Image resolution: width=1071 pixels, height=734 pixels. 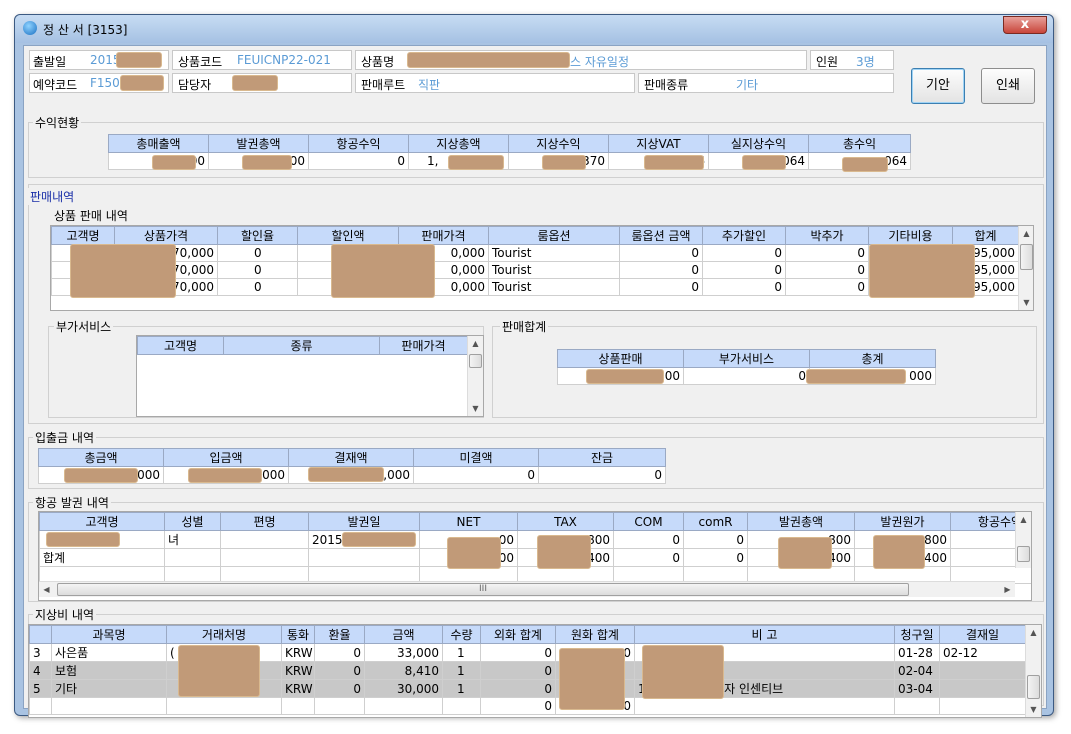 I want to click on people-value: 3명, so click(x=865, y=62).